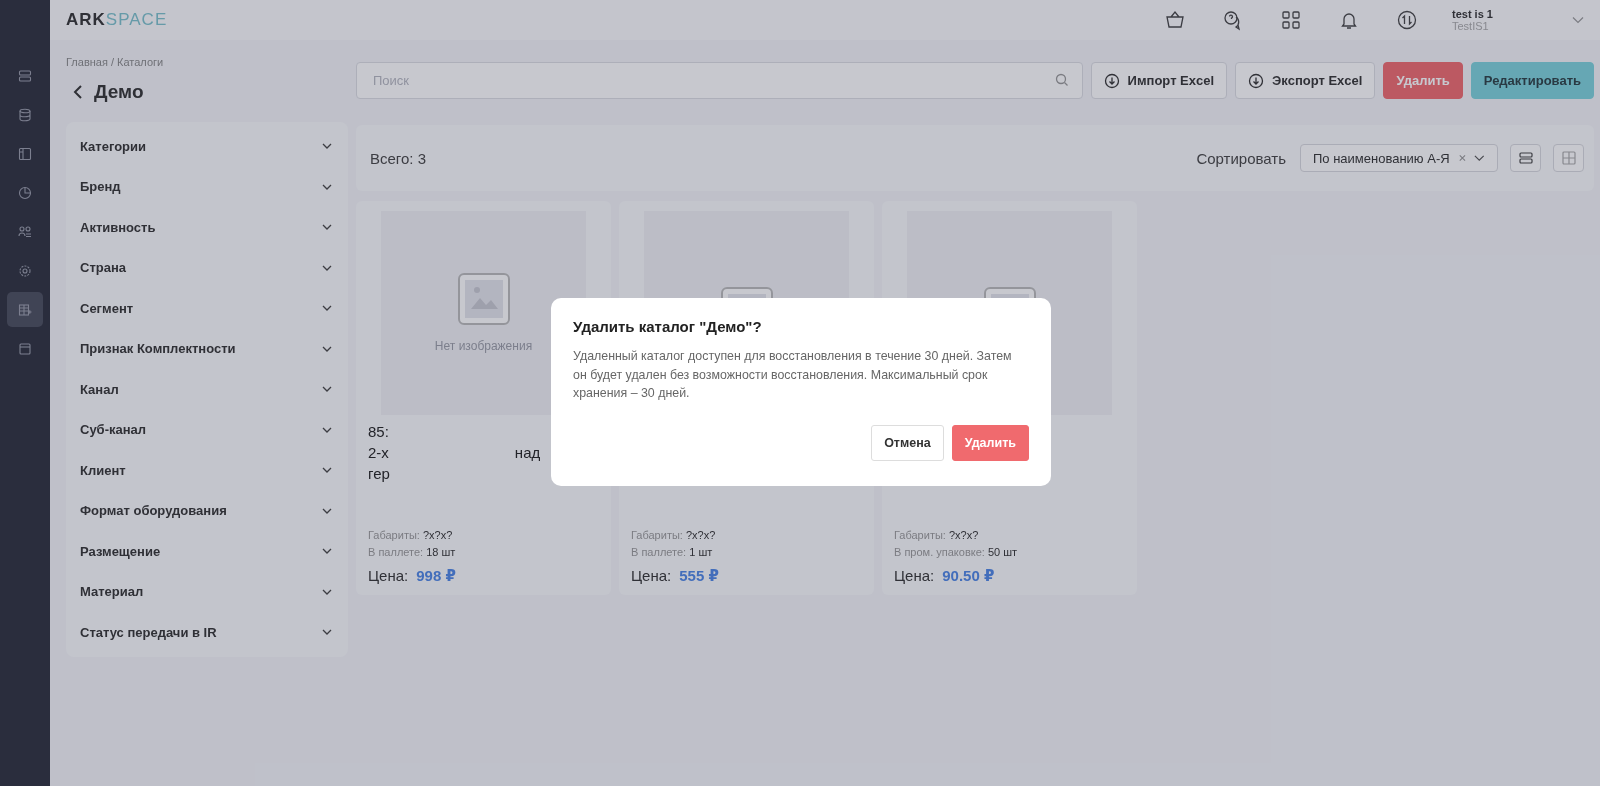 This screenshot has width=1600, height=786. I want to click on filter-item: Суб-канал, so click(207, 429).